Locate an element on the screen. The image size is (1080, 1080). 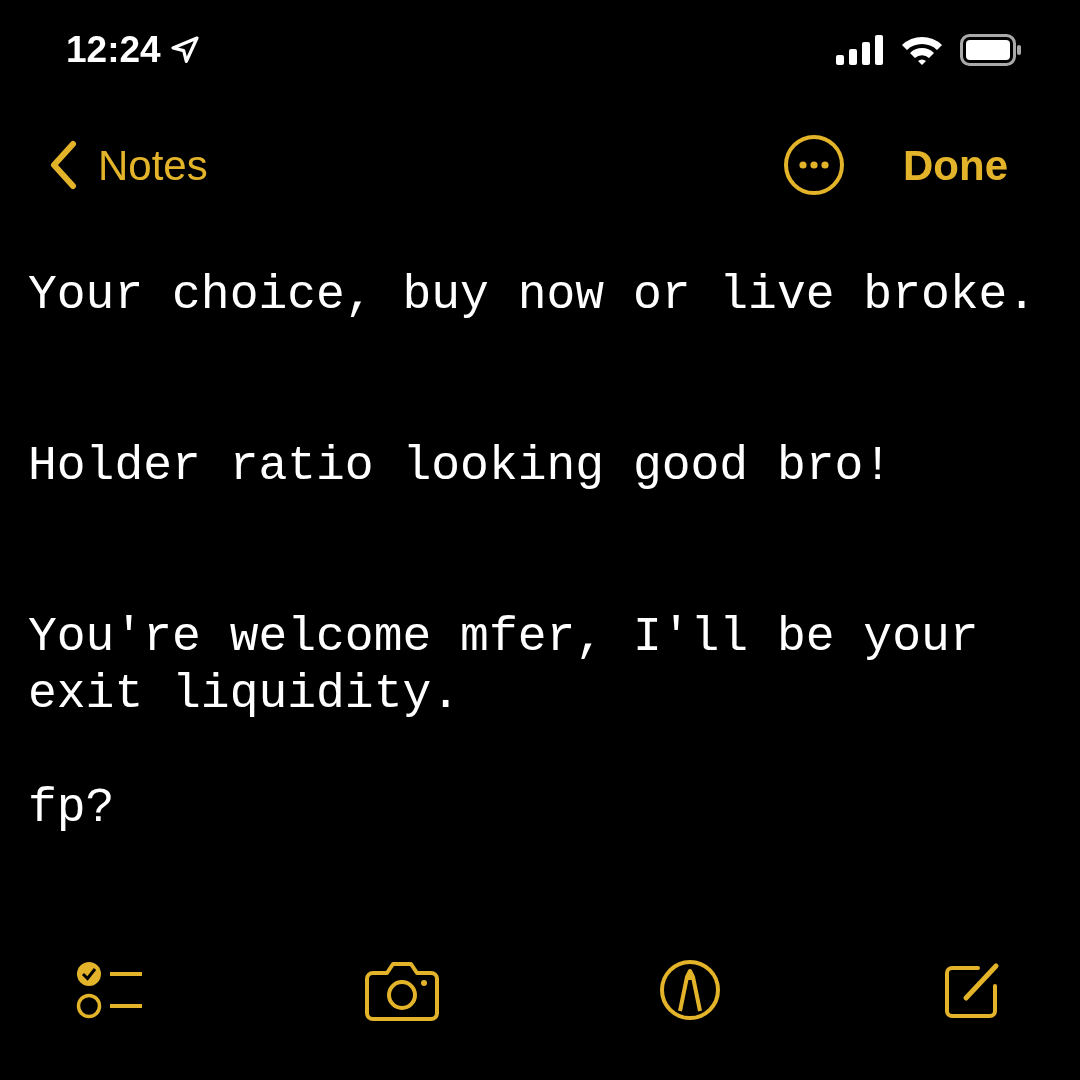
more-icon is located at coordinates (814, 165).